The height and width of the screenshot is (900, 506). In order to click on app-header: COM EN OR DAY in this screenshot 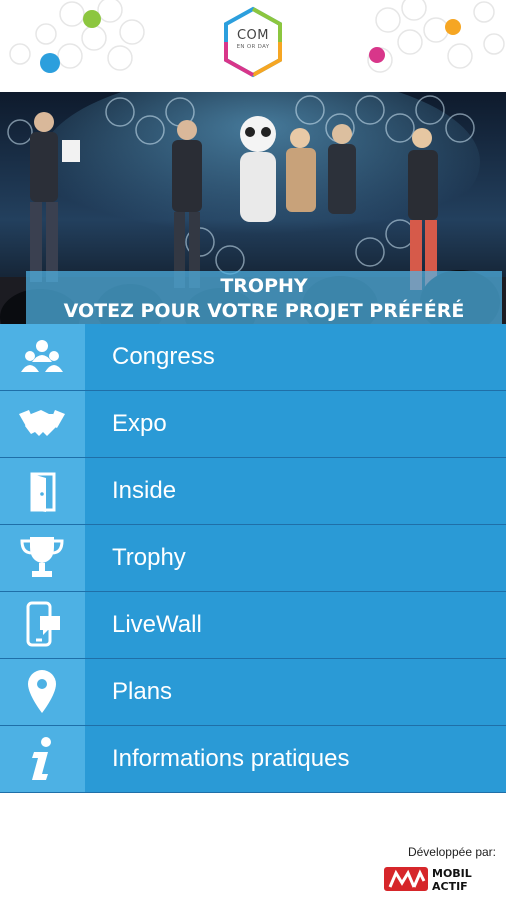, I will do `click(253, 46)`.